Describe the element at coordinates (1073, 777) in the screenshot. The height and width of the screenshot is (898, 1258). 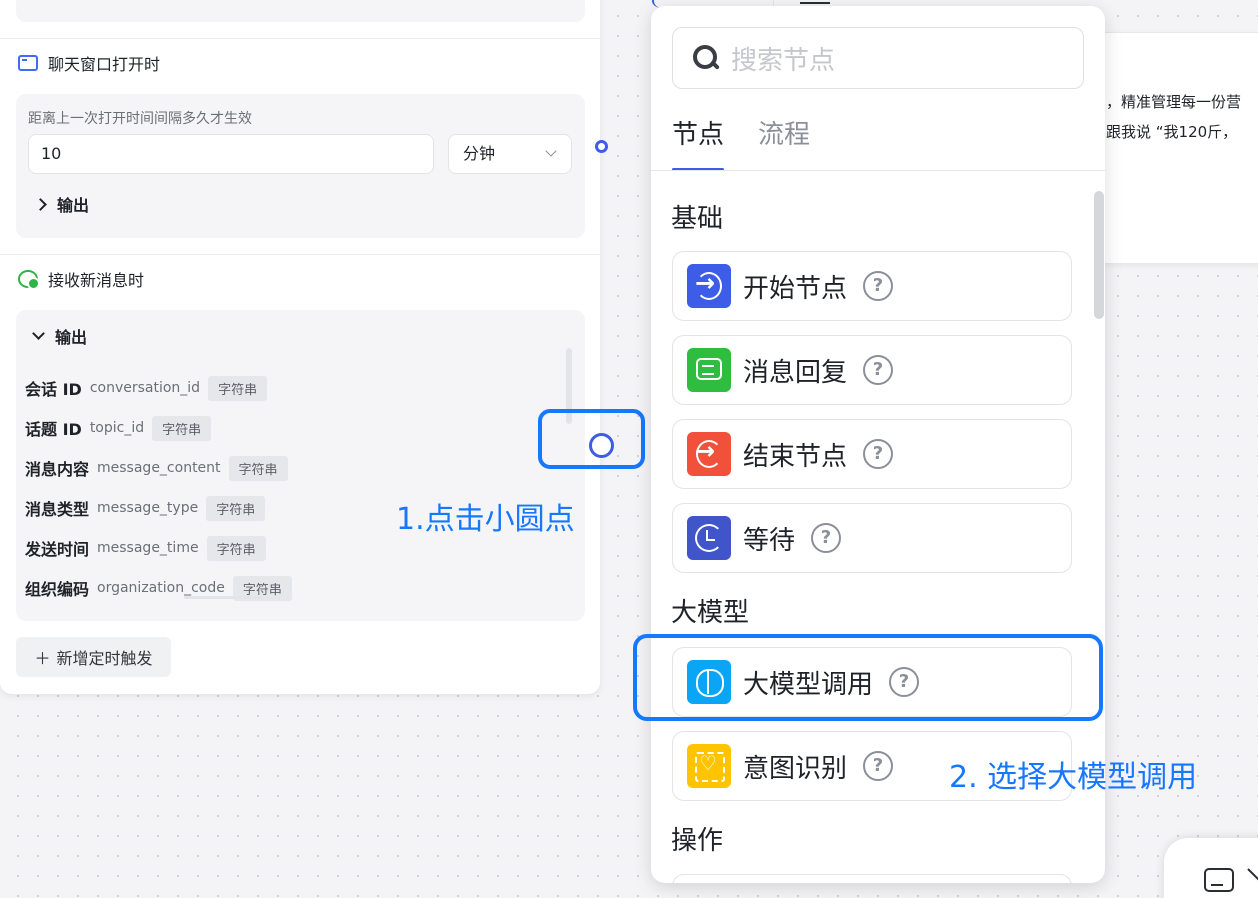
I see `annotation-step2: 2. 选择大模型调用` at that location.